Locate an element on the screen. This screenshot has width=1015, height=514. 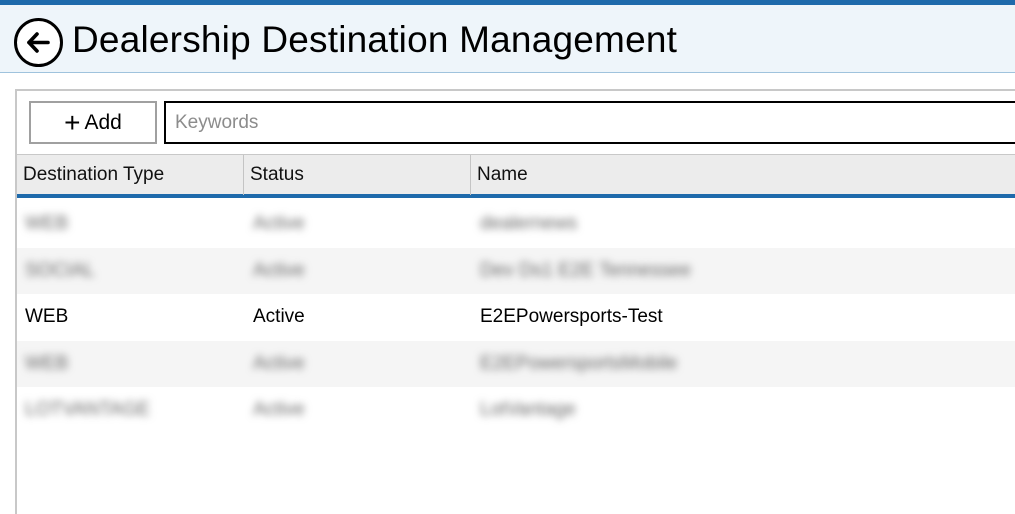
toolbar: + Add is located at coordinates (516, 122).